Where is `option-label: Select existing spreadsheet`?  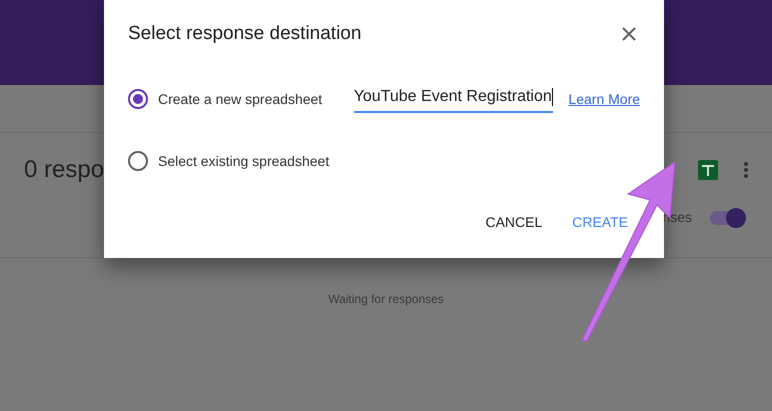 option-label: Select existing spreadsheet is located at coordinates (244, 161).